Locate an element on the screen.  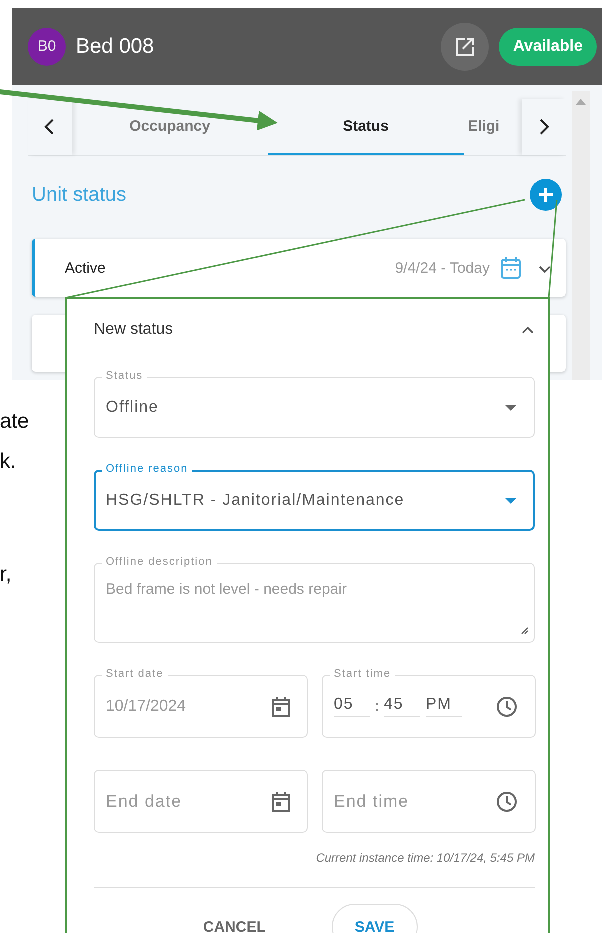
field-value: HSG/SHLTR - Janitorial/Maintenance is located at coordinates (256, 501).